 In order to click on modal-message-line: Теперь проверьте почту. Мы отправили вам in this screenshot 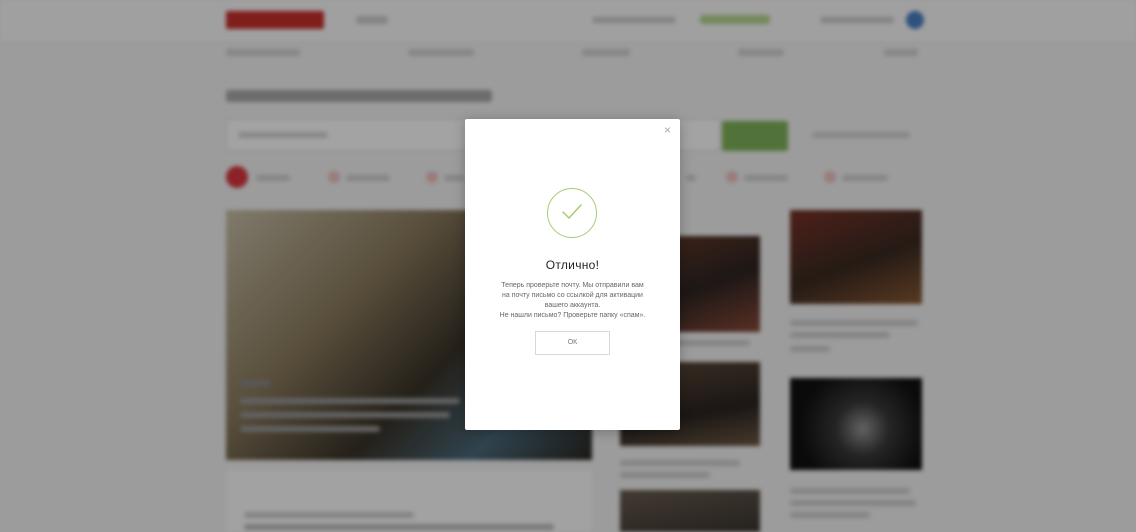, I will do `click(572, 285)`.